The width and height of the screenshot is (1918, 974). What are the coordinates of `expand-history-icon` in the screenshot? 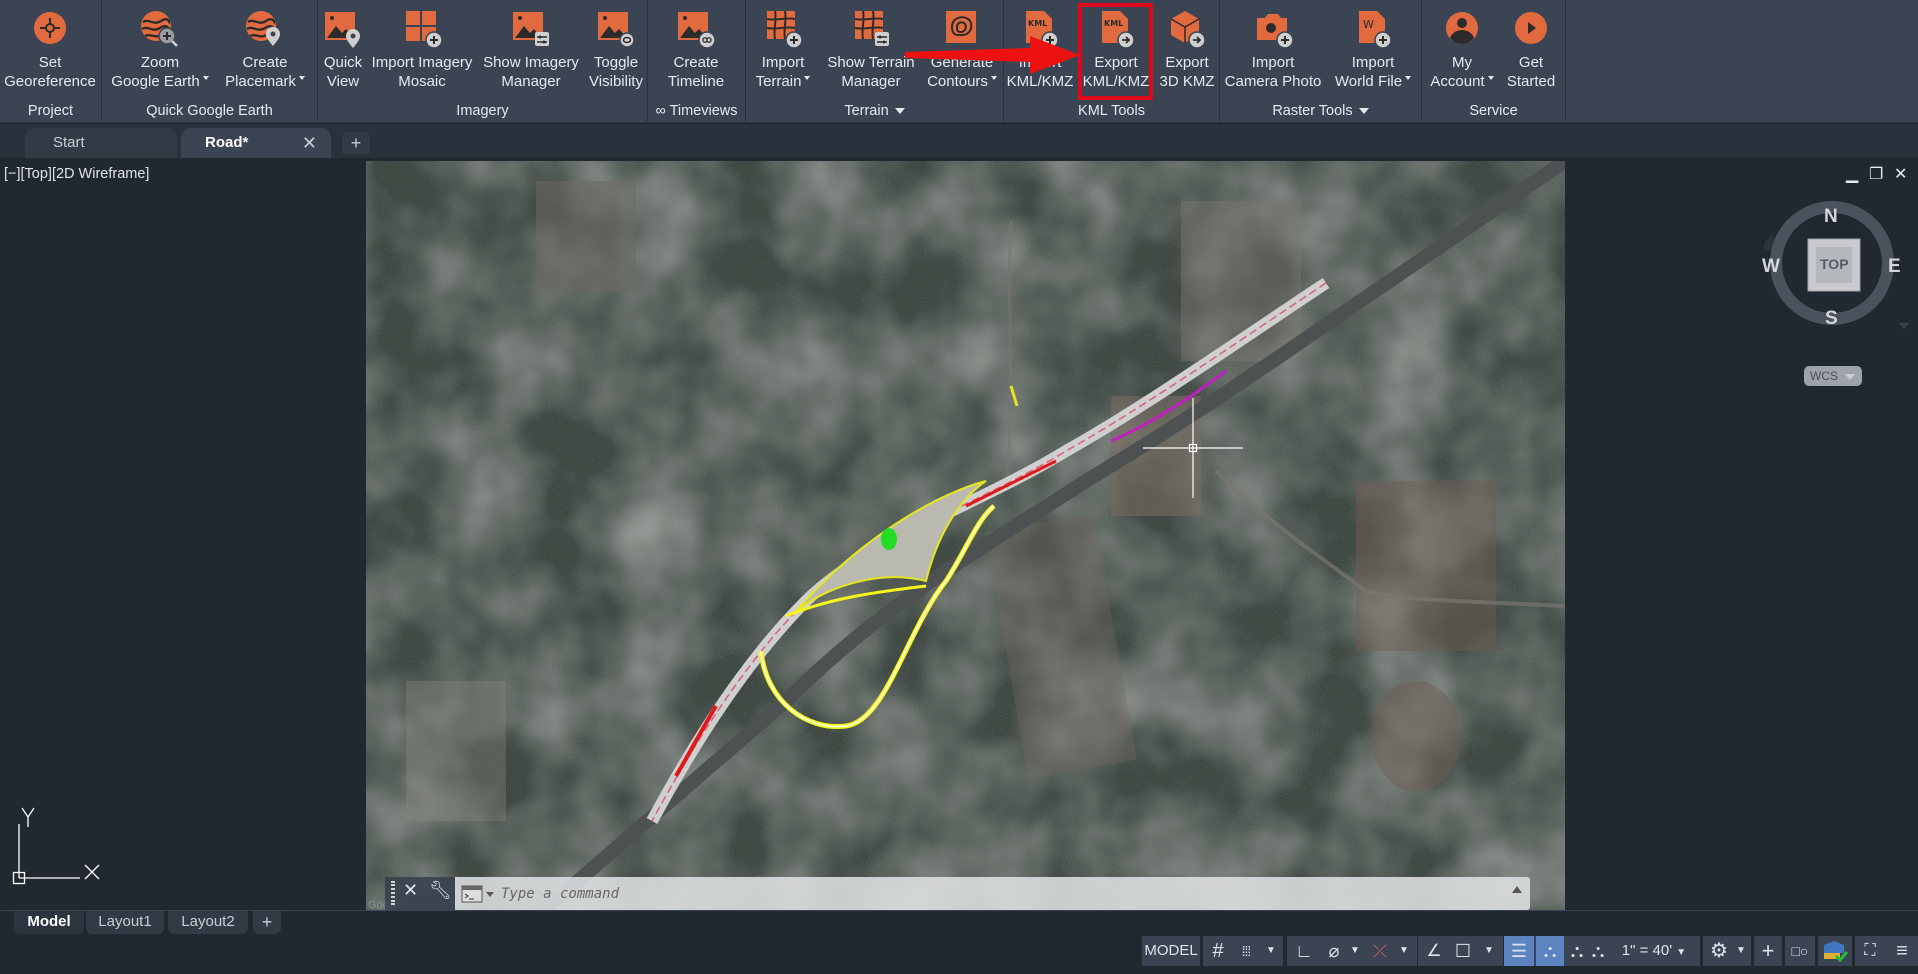 It's located at (1517, 889).